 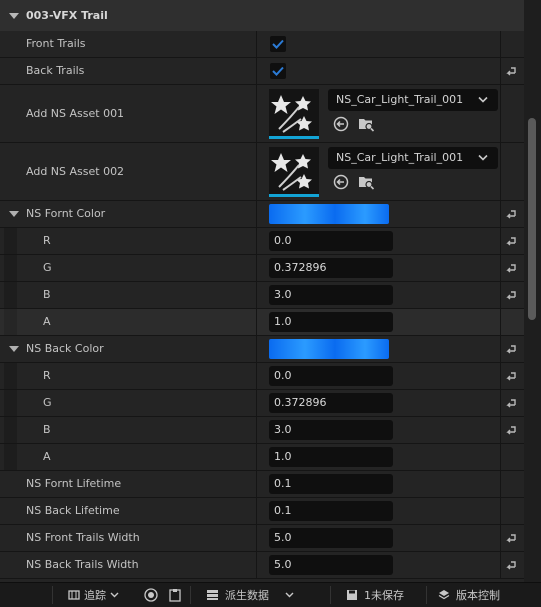 I want to click on back-b-input: 3.0, so click(x=331, y=430).